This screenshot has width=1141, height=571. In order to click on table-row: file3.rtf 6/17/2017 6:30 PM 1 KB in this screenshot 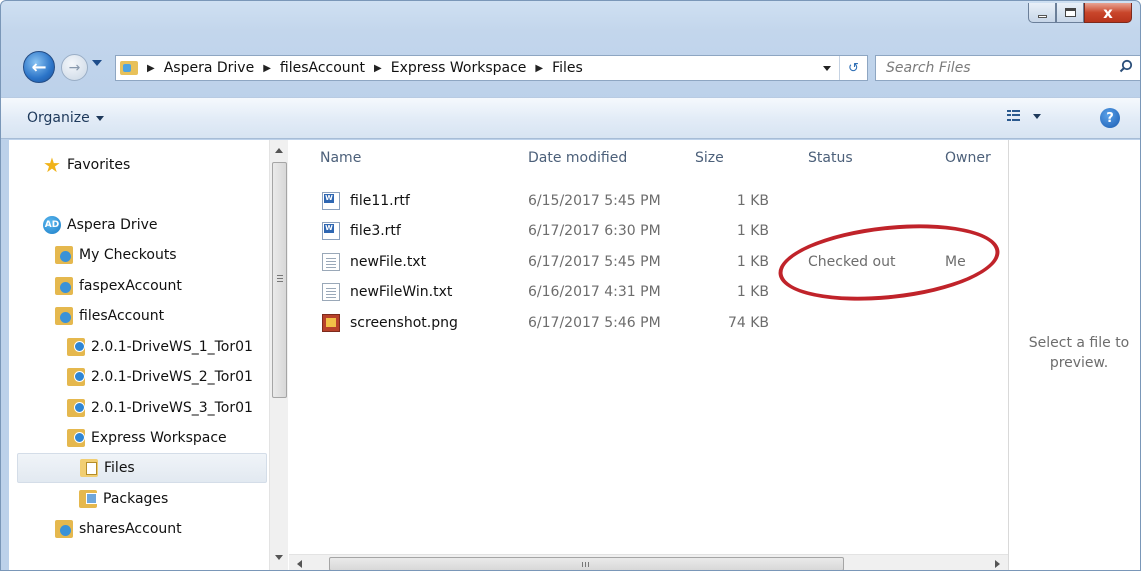, I will do `click(648, 232)`.